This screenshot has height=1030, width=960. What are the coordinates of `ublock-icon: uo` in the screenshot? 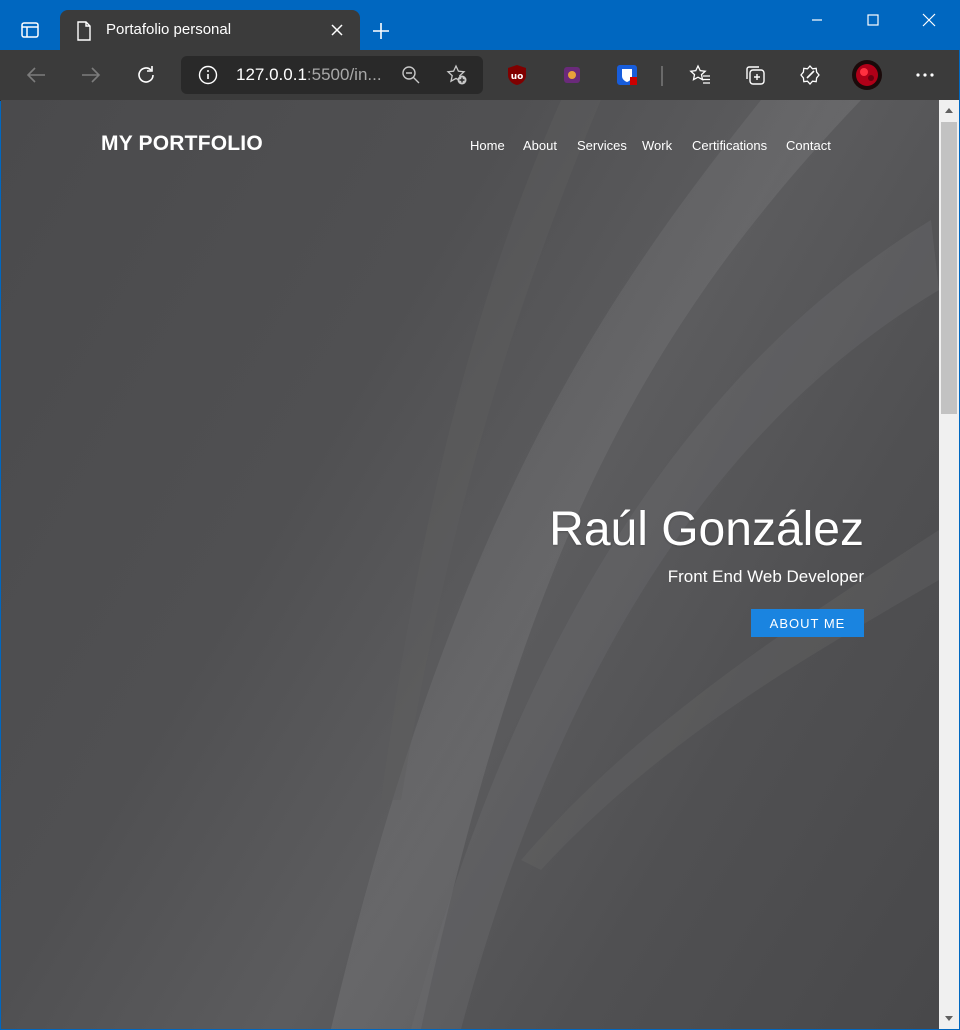 It's located at (517, 75).